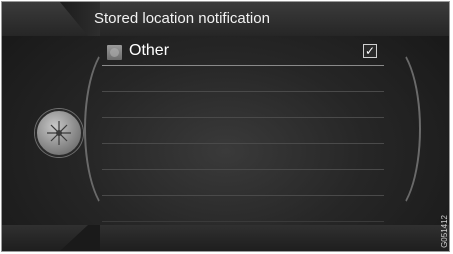 This screenshot has width=453, height=254. I want to click on list-item-other: Other ✓, so click(243, 53).